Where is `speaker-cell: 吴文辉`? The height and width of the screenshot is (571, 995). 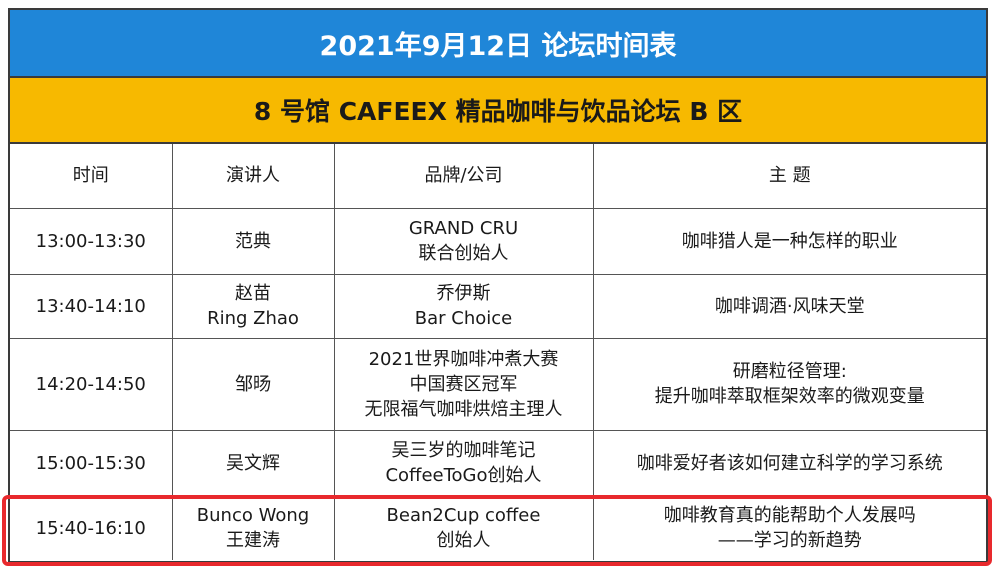
speaker-cell: 吴文辉 is located at coordinates (253, 463).